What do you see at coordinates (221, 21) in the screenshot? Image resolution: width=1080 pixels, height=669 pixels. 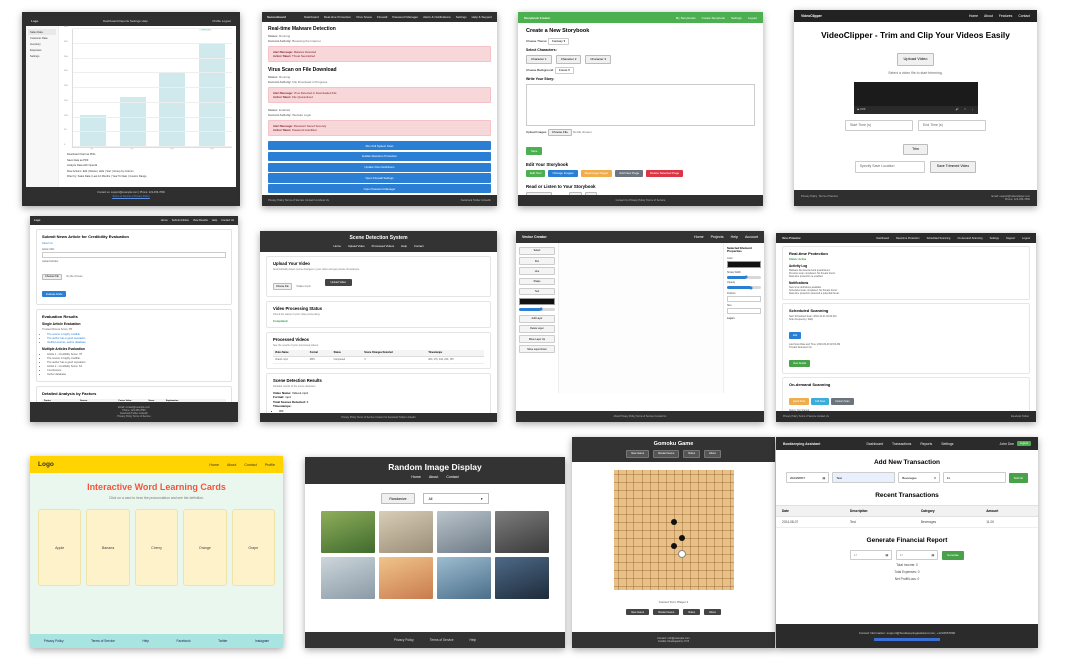 I see `analytics-nav-right: Profile Logout` at bounding box center [221, 21].